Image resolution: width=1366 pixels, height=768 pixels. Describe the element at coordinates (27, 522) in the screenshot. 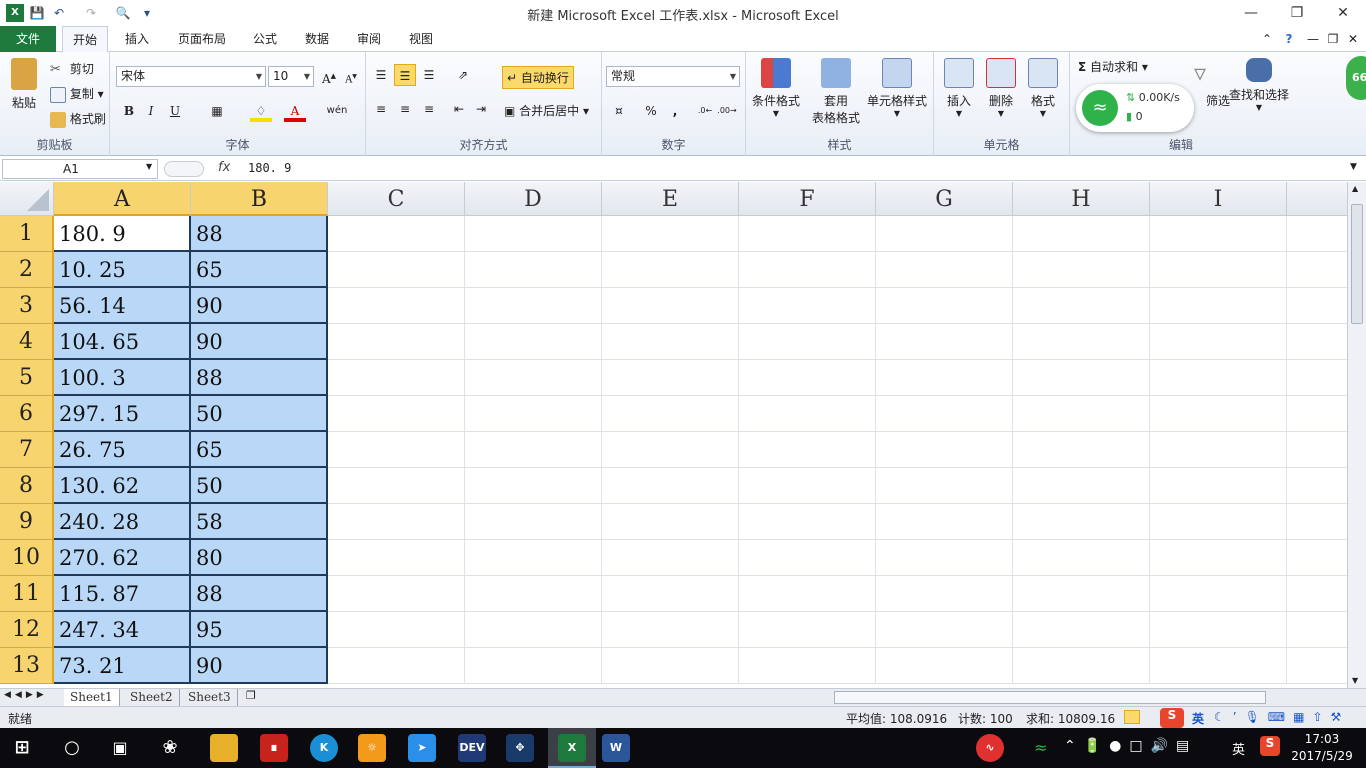

I see `row-header: 9` at that location.